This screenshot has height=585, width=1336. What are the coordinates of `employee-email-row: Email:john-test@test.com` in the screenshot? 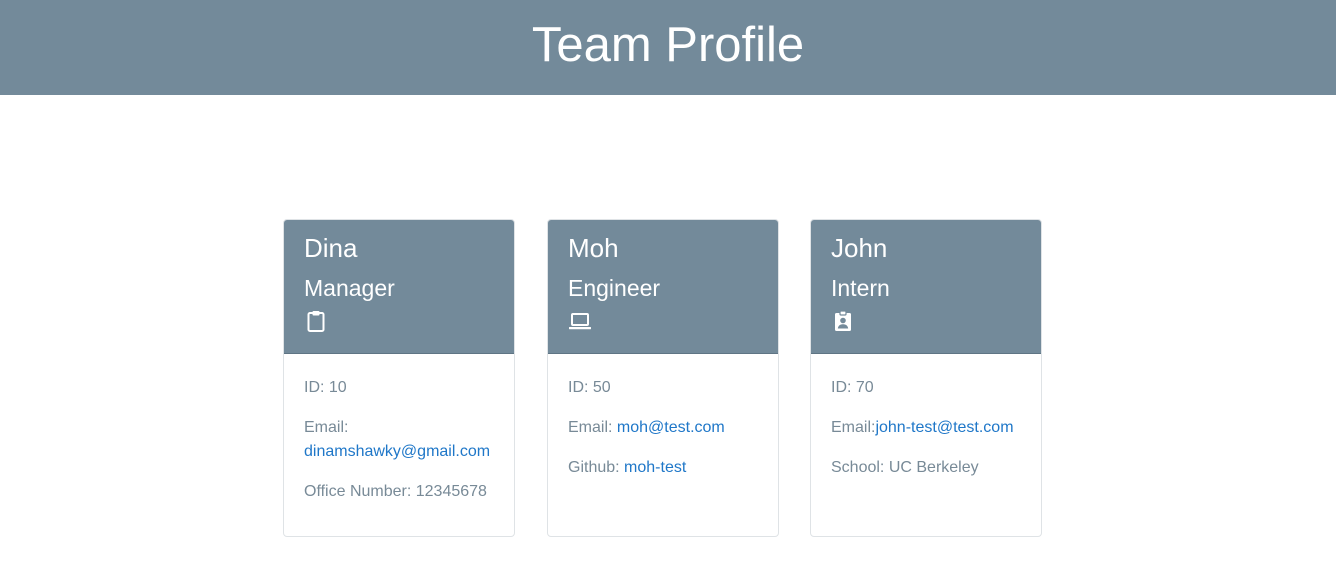 It's located at (926, 428).